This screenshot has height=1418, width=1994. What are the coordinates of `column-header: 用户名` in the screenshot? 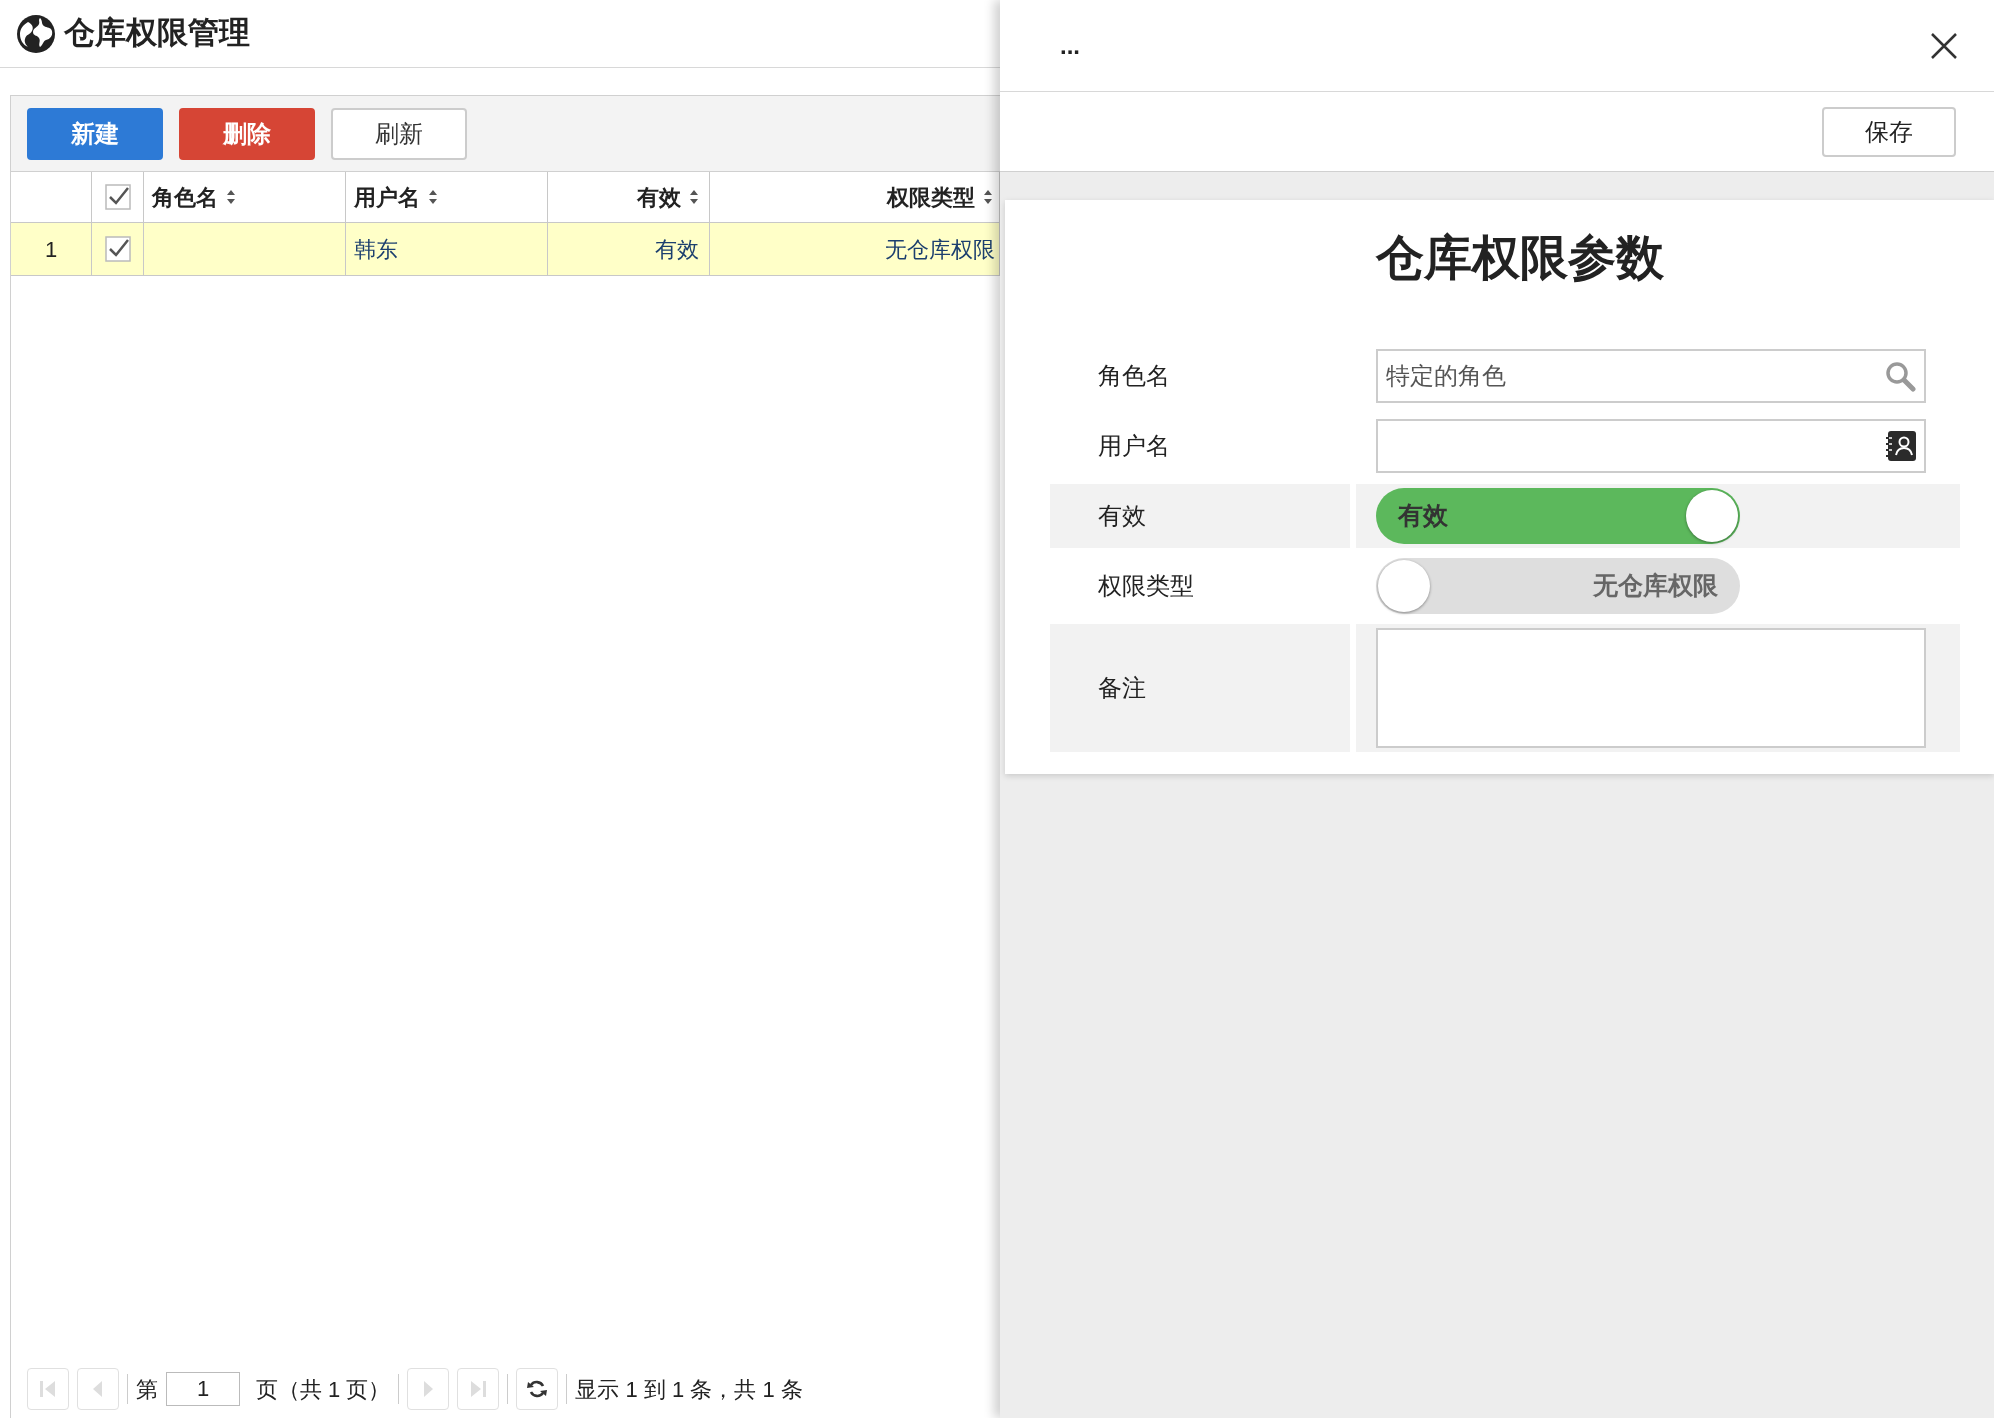 It's located at (387, 197).